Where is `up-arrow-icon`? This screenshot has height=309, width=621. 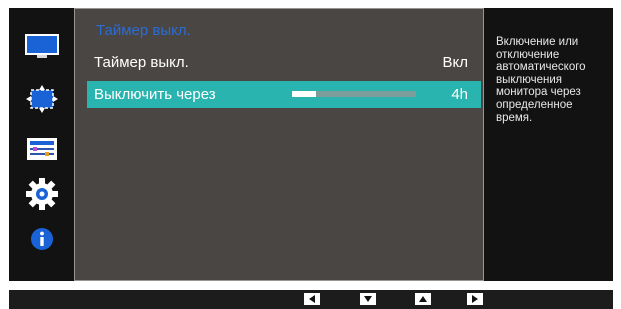 up-arrow-icon is located at coordinates (423, 299).